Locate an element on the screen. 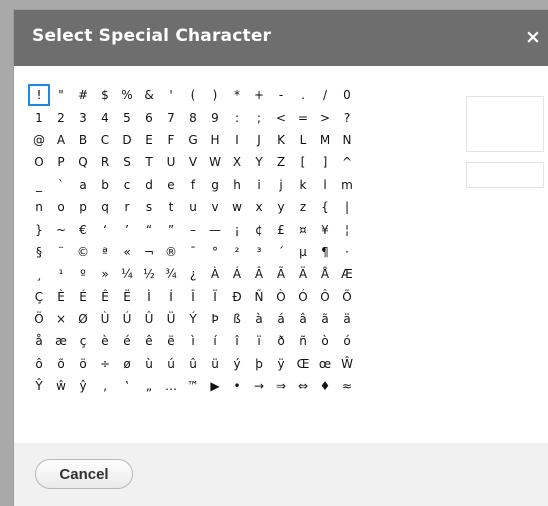 The height and width of the screenshot is (506, 548). character-cell: ø is located at coordinates (127, 364).